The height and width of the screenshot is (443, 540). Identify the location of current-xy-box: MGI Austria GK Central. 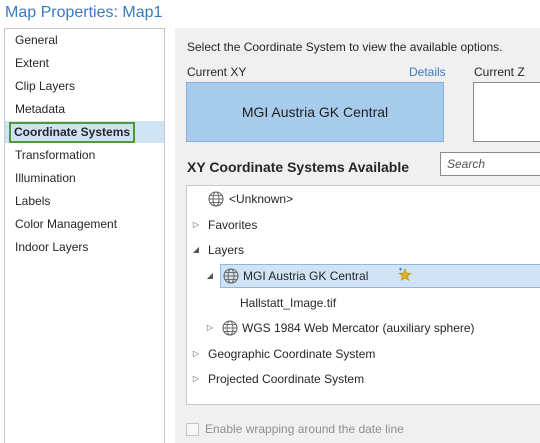
(315, 112).